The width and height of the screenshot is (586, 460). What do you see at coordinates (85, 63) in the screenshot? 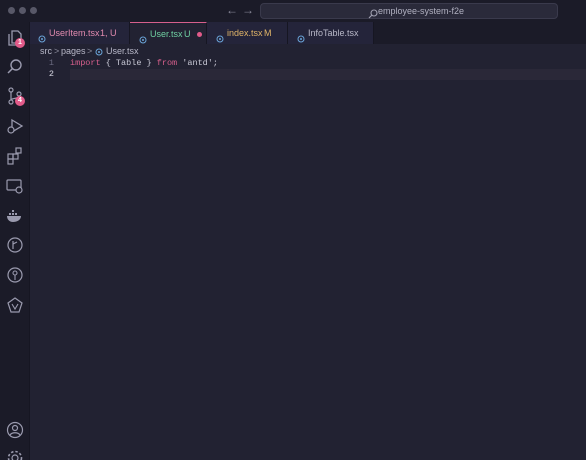
I see `keyword-import: import` at bounding box center [85, 63].